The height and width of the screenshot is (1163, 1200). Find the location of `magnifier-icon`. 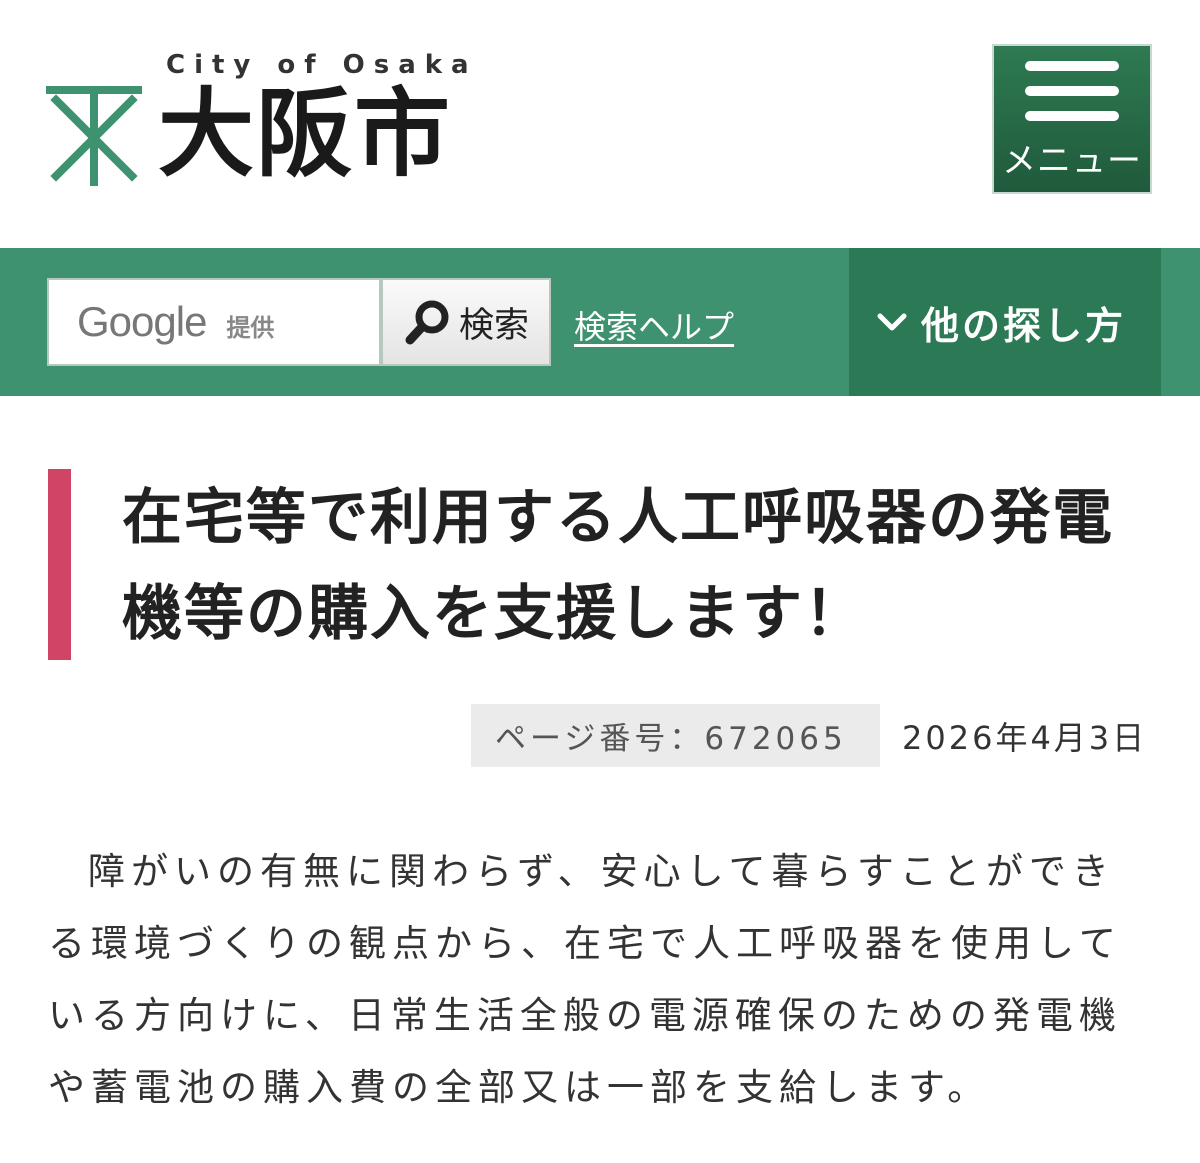

magnifier-icon is located at coordinates (427, 322).